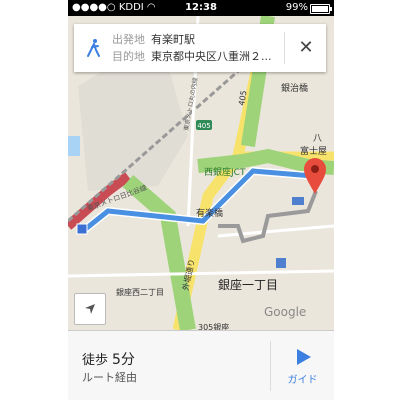 This screenshot has width=400, height=400. Describe the element at coordinates (315, 169) in the screenshot. I see `destination-marker-dot` at that location.